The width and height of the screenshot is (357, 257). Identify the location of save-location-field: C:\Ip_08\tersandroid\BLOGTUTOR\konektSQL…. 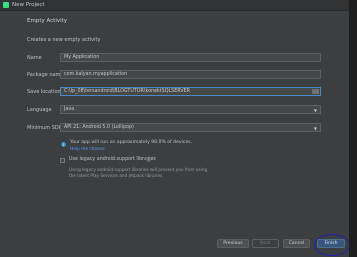
(190, 91).